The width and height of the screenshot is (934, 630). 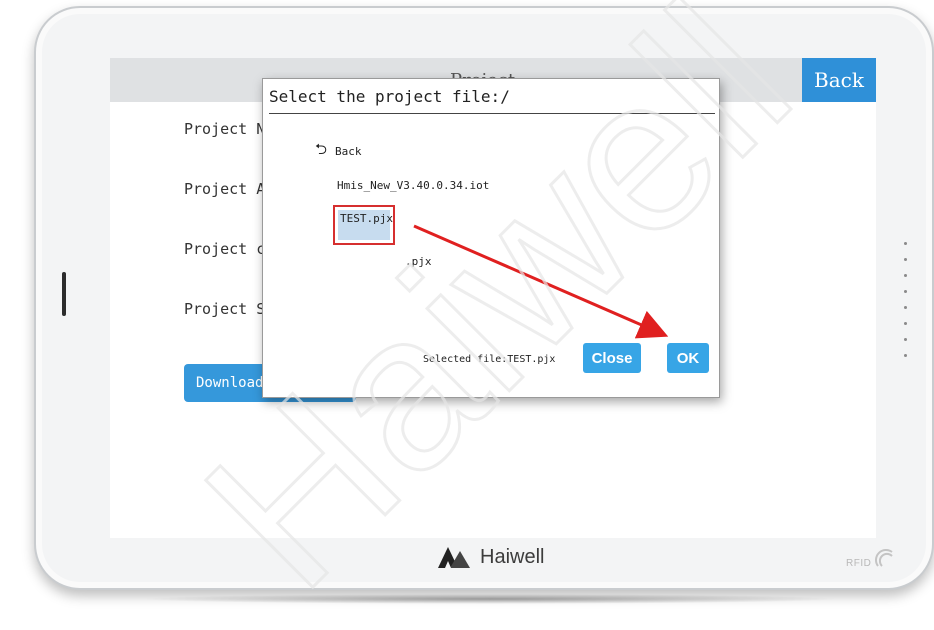 What do you see at coordinates (490, 599) in the screenshot?
I see `device-shadow` at bounding box center [490, 599].